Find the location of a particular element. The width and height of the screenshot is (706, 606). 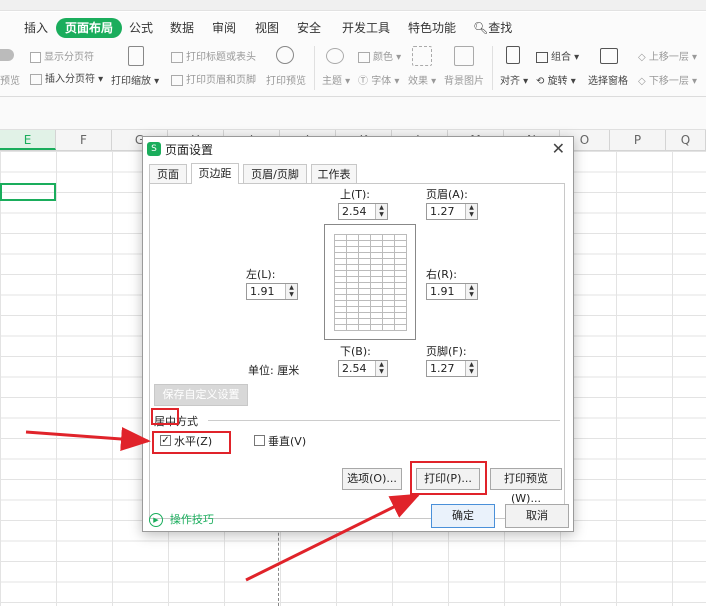

arrow-to-print is located at coordinates (333, 537).